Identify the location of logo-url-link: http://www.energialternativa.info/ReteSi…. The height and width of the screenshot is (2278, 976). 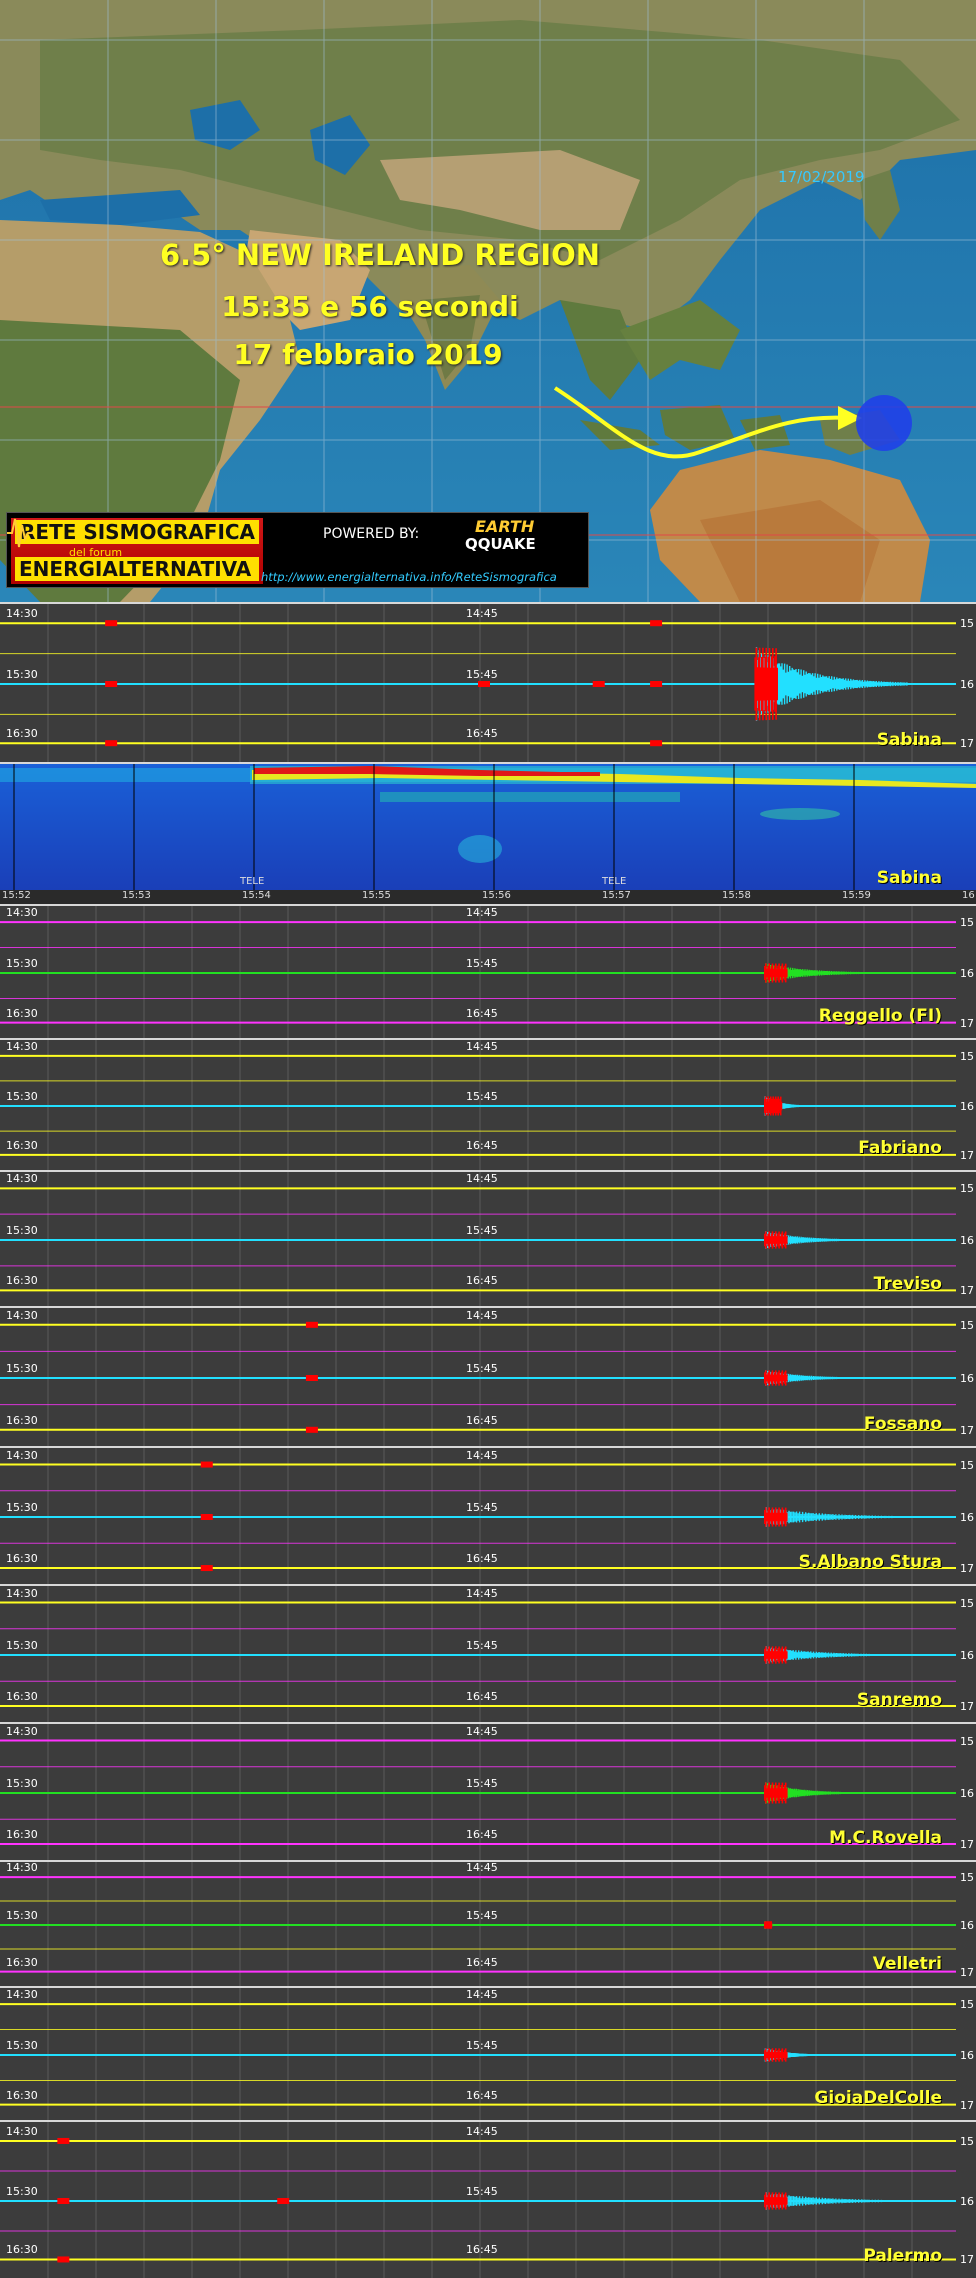
(409, 577).